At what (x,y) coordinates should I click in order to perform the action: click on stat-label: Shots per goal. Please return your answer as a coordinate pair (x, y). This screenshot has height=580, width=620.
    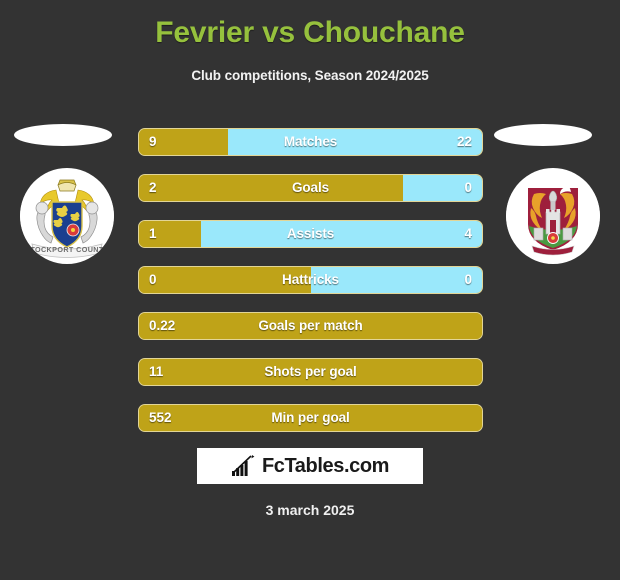
    Looking at the image, I should click on (310, 371).